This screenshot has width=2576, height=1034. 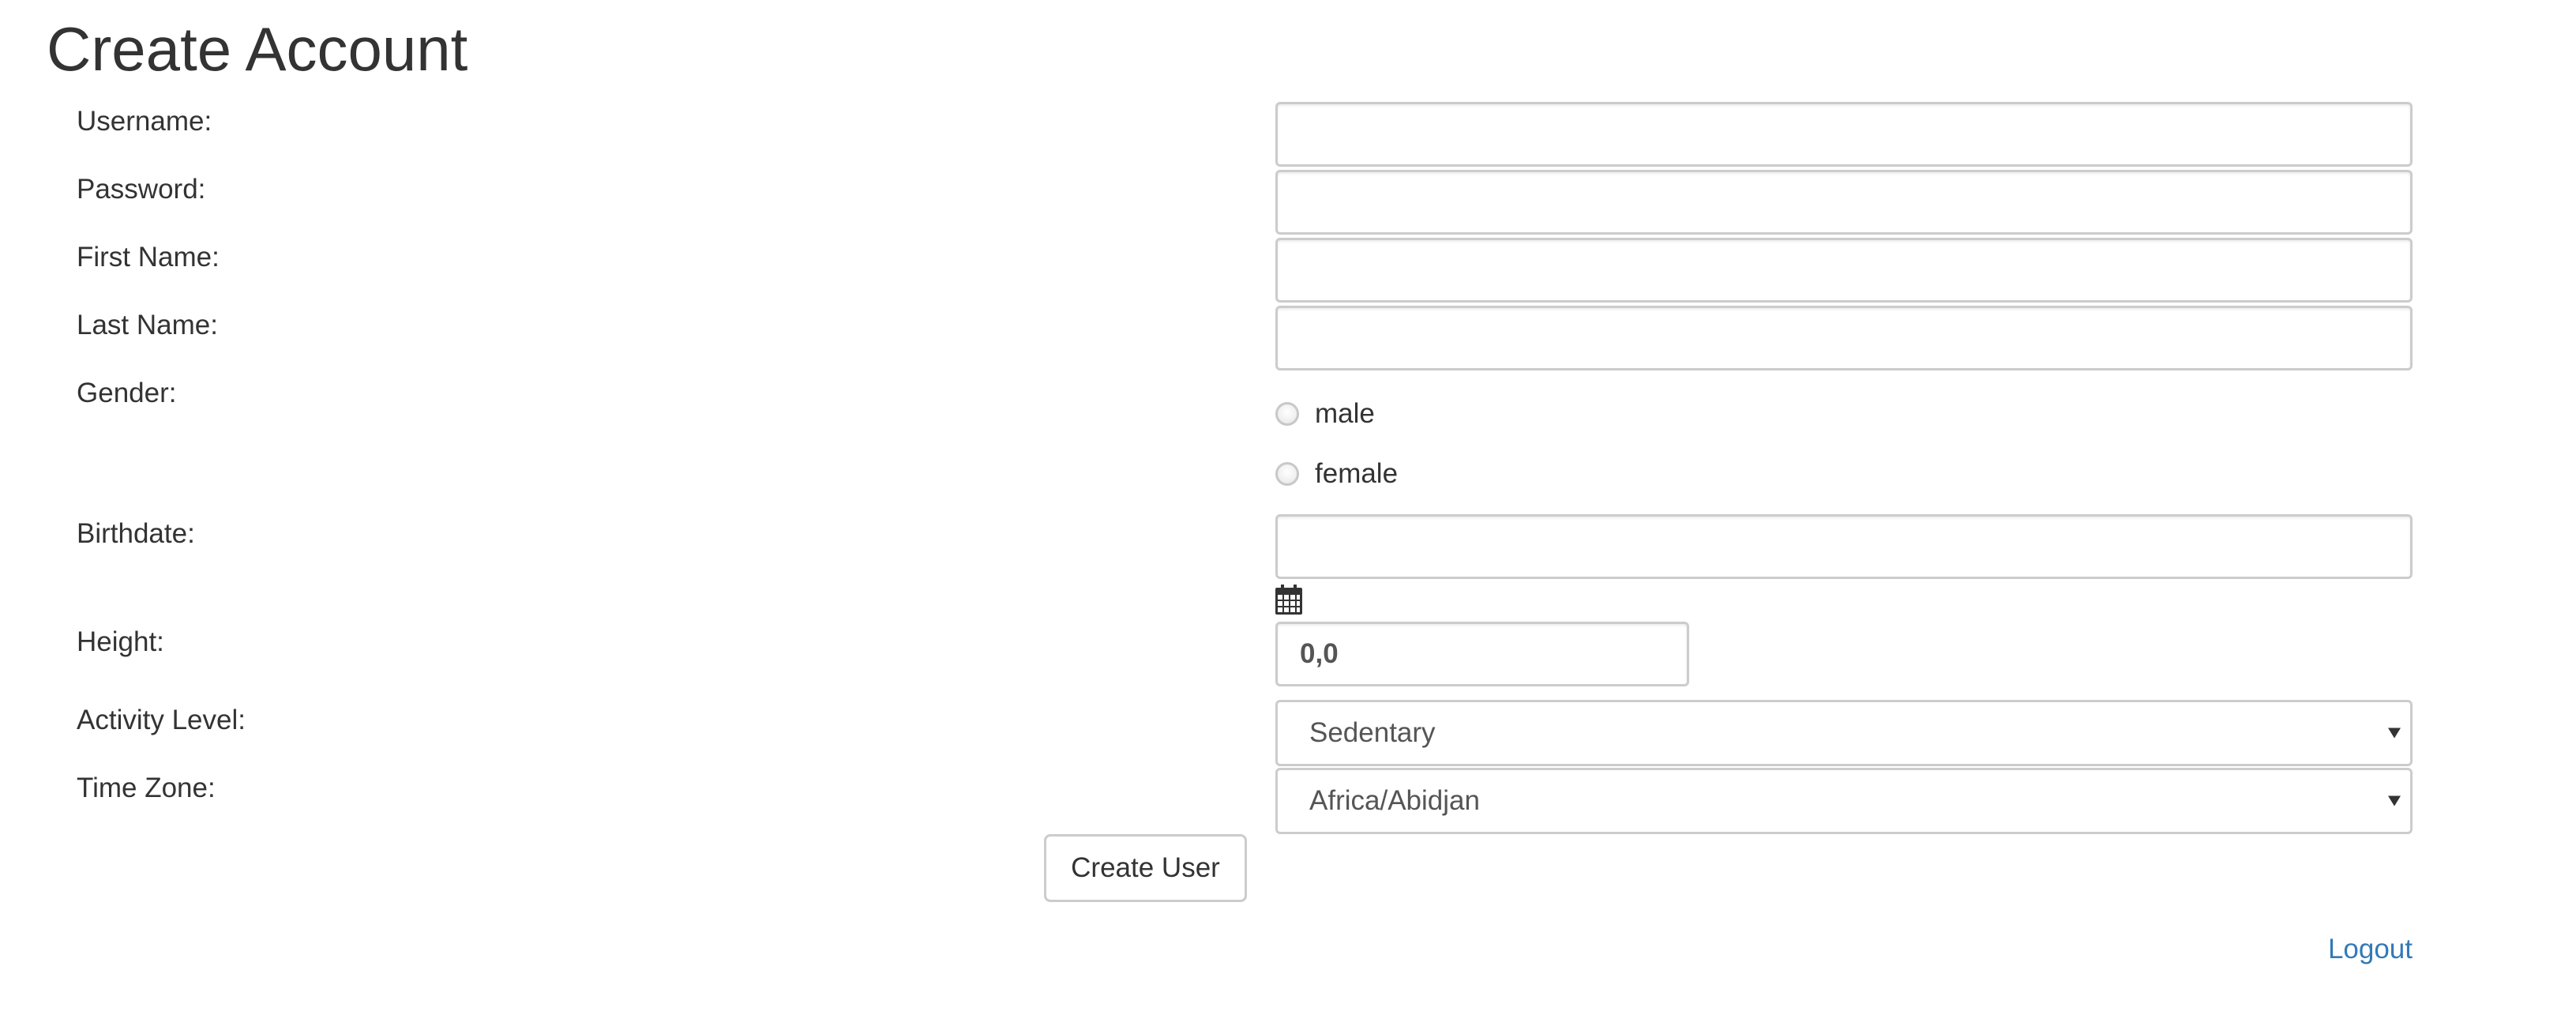 What do you see at coordinates (147, 325) in the screenshot?
I see `last-name-label: Last Name:` at bounding box center [147, 325].